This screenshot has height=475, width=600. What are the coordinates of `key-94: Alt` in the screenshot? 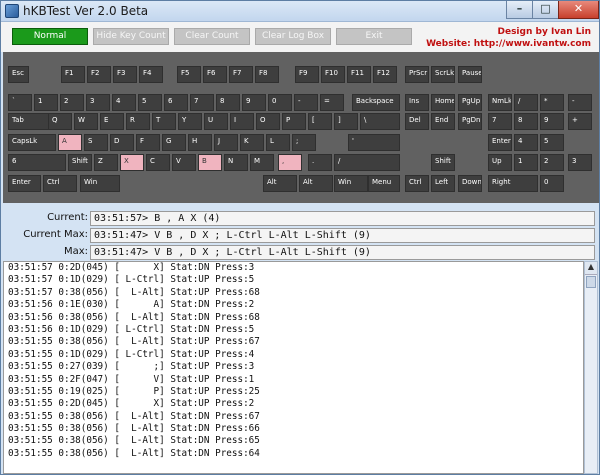 It's located at (316, 183).